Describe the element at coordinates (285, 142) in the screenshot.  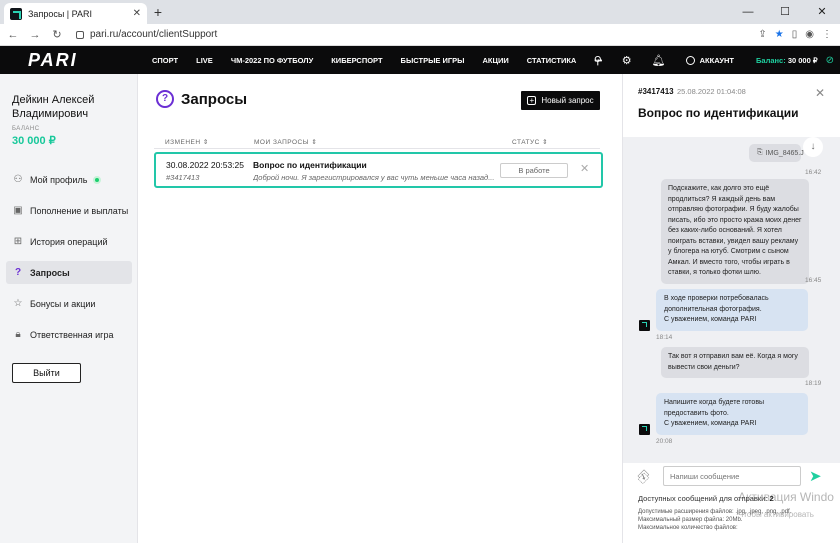
I see `column-header-my-requests: МОИ ЗАПРОСЫ ⇕` at that location.